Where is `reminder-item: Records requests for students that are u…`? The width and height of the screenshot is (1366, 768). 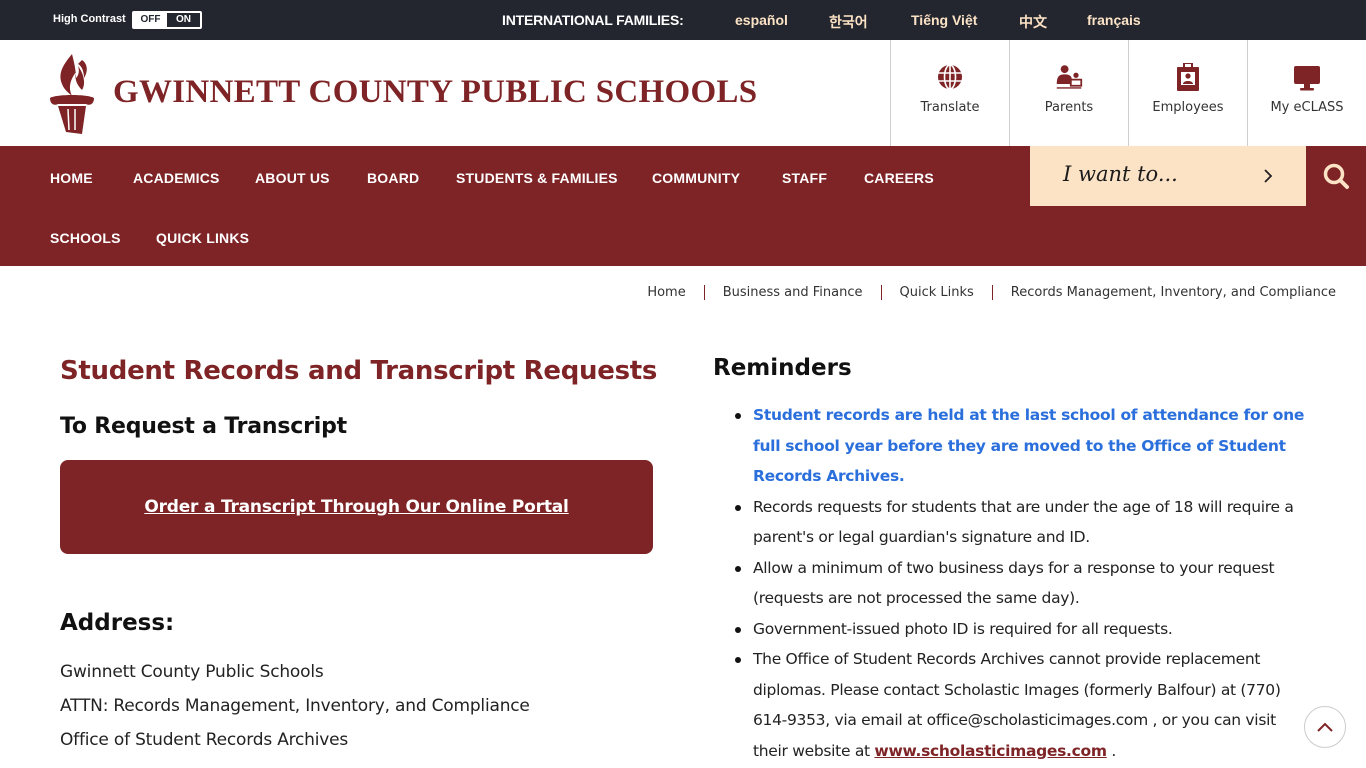
reminder-item: Records requests for students that are u… is located at coordinates (1024, 522).